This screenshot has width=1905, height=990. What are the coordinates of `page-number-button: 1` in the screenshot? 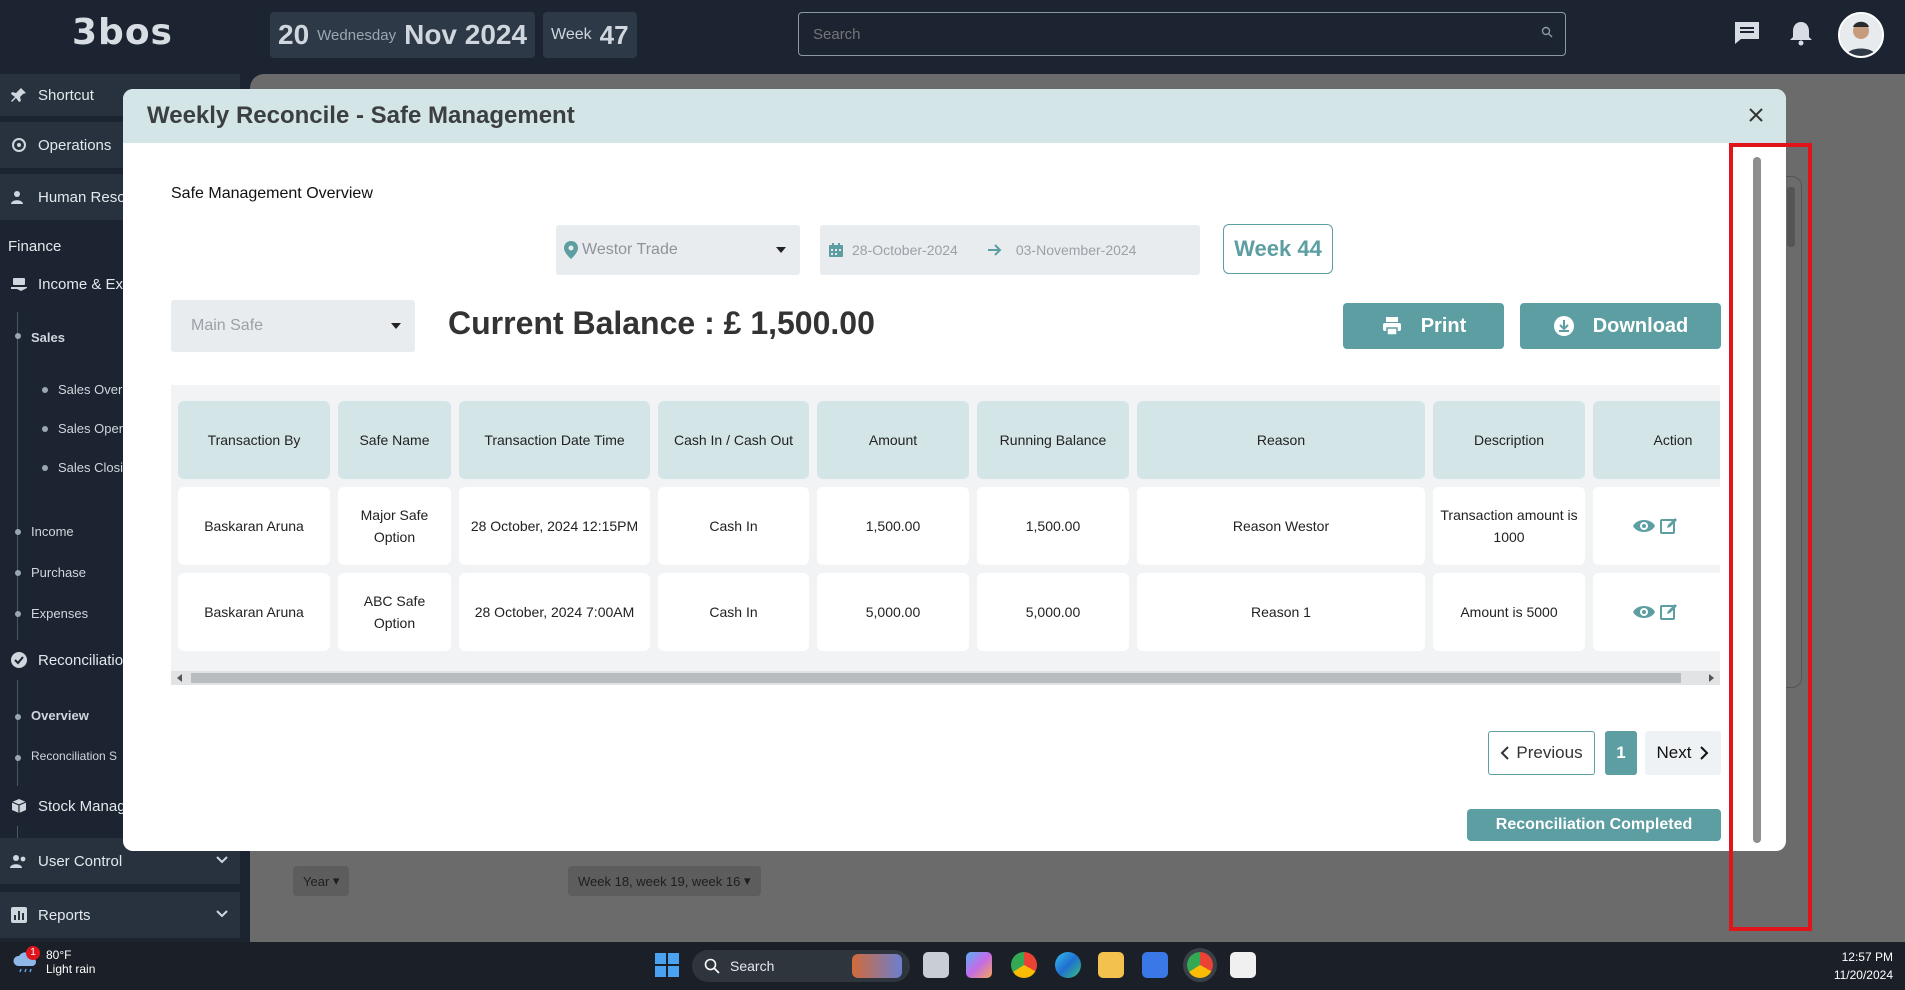 It's located at (1621, 753).